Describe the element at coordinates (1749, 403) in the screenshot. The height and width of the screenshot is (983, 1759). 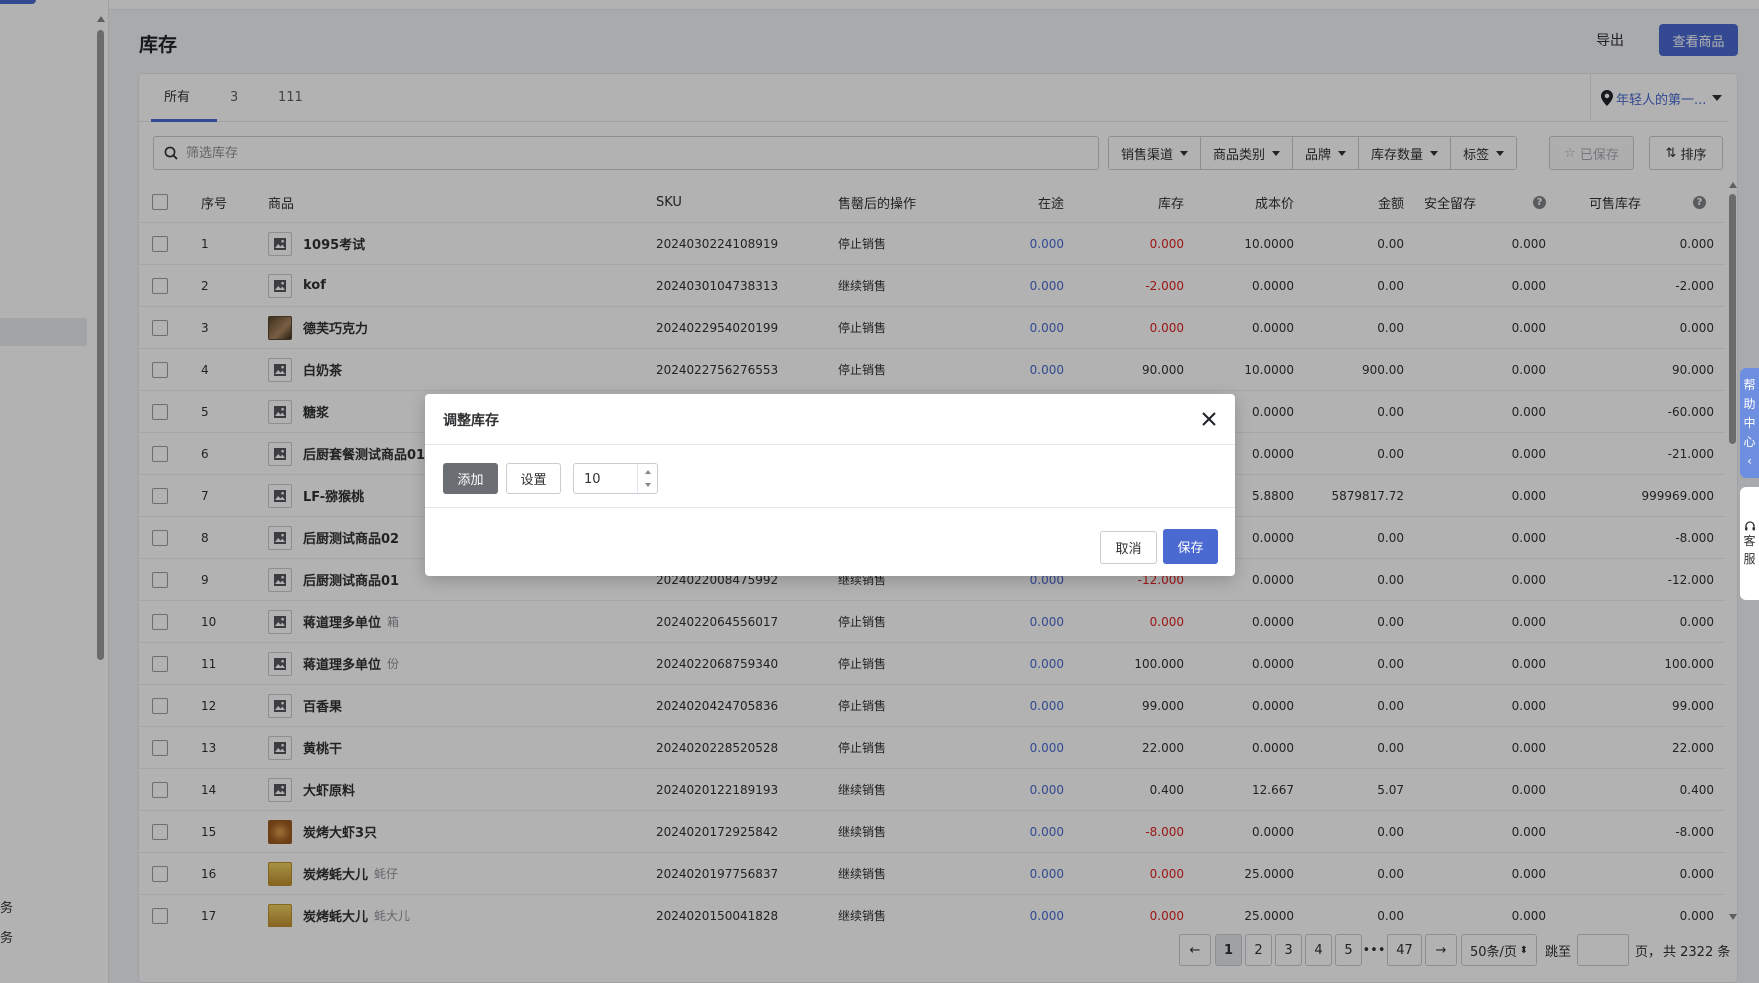
I see `help-center-char: 助` at that location.